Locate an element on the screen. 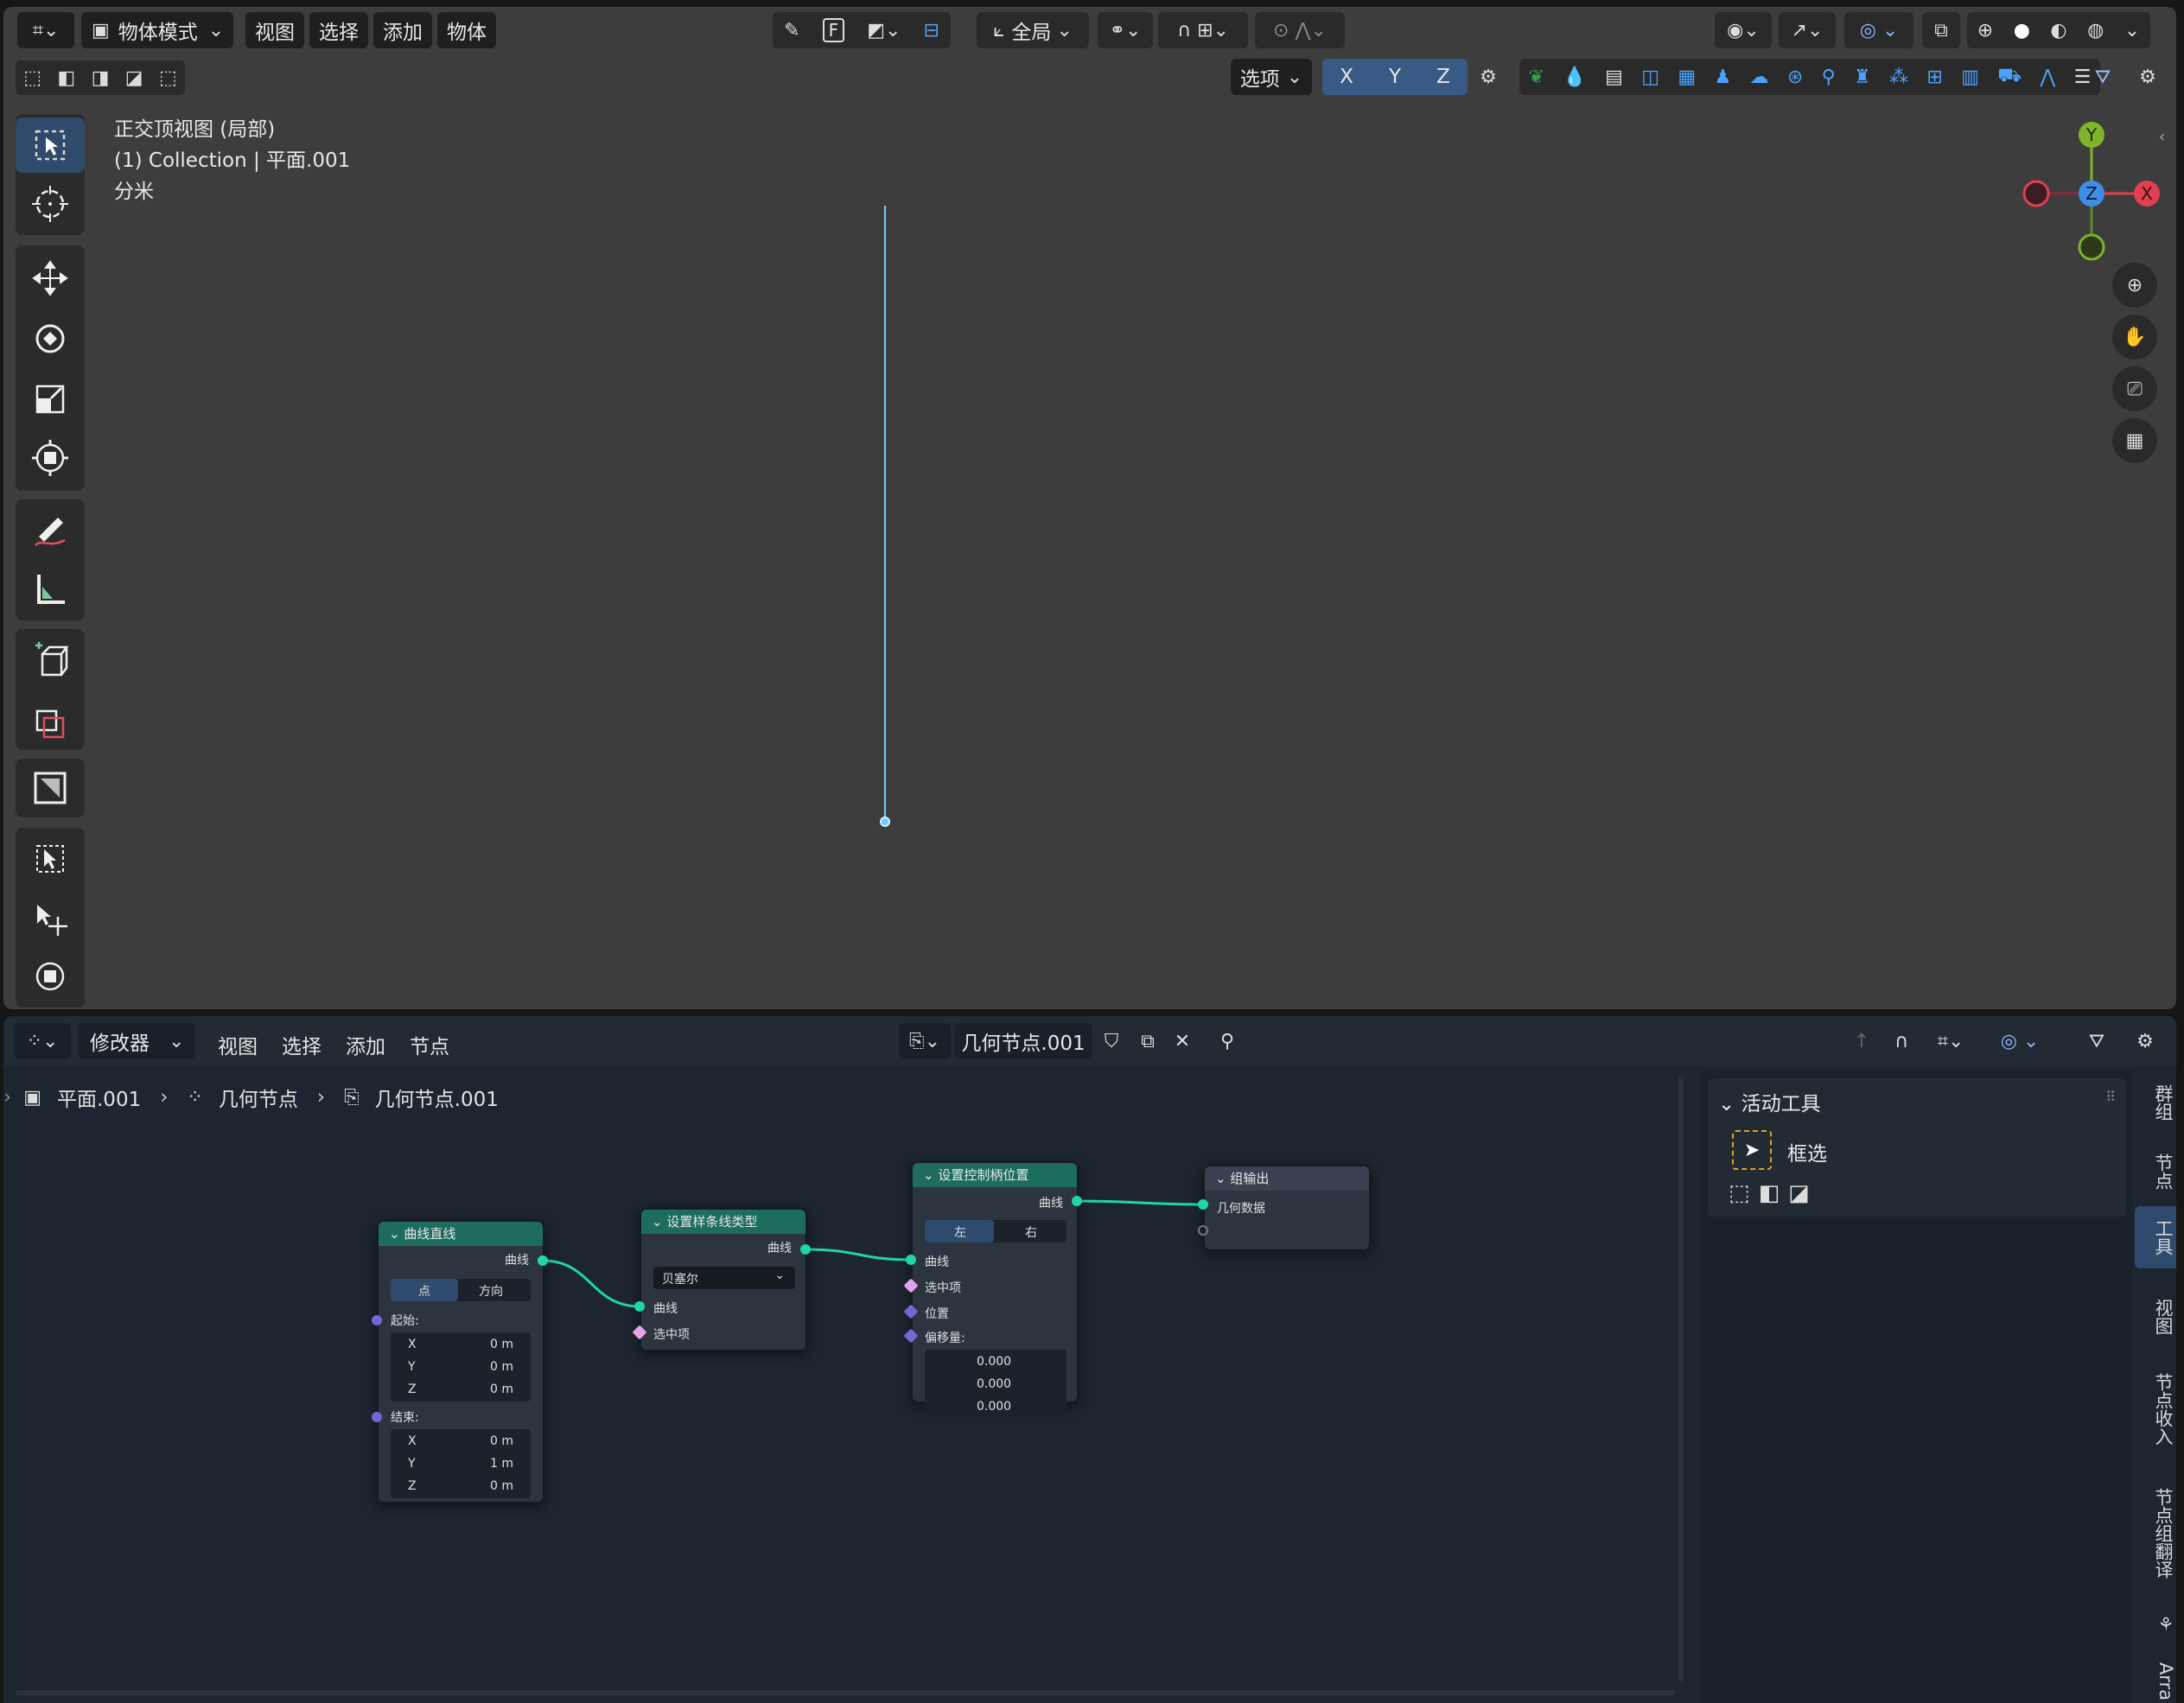 The image size is (2184, 1703). ortho-toggle-button: ▦ is located at coordinates (2134, 440).